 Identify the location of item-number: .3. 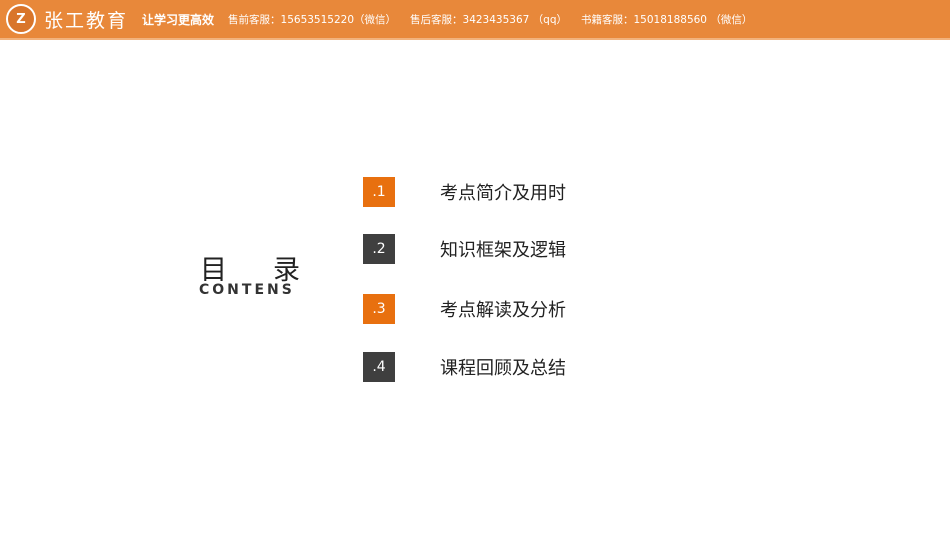
(379, 309).